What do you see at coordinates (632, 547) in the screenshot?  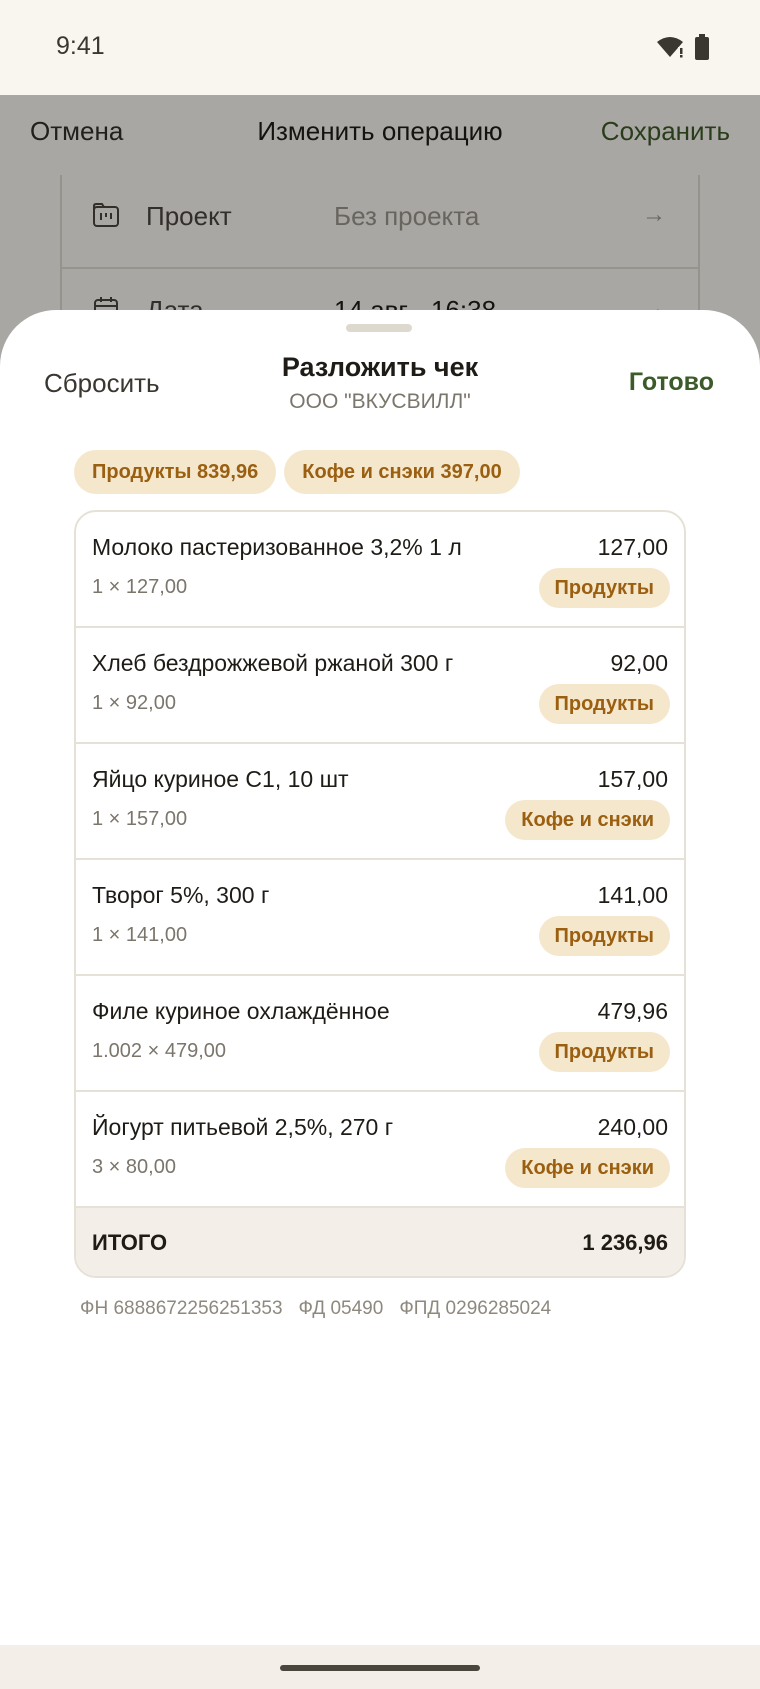 I see `item-sum: 127,00` at bounding box center [632, 547].